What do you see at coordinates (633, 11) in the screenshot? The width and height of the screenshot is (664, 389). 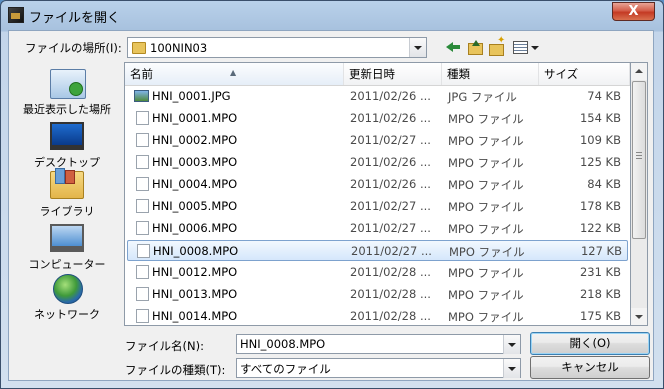 I see `close-button: X` at bounding box center [633, 11].